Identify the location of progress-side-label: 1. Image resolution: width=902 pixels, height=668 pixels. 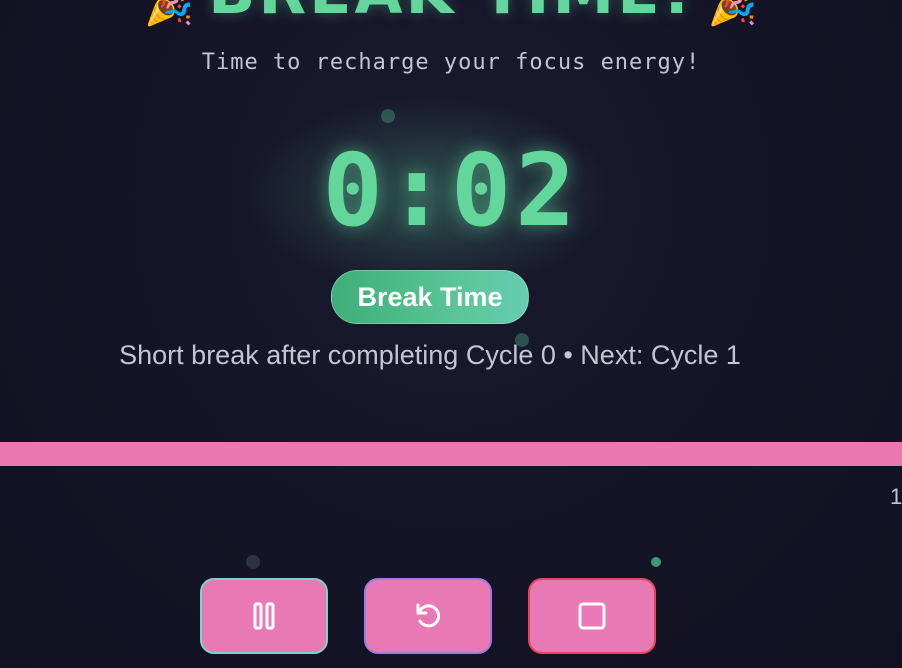
(896, 496).